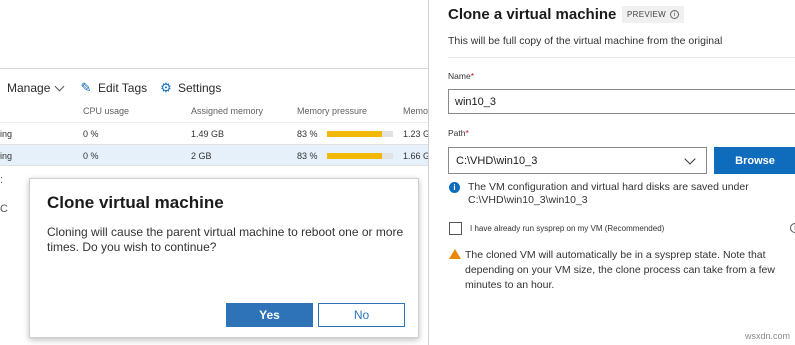 The width and height of the screenshot is (795, 345). What do you see at coordinates (106, 111) in the screenshot?
I see `column-header-cpu: CPU usage` at bounding box center [106, 111].